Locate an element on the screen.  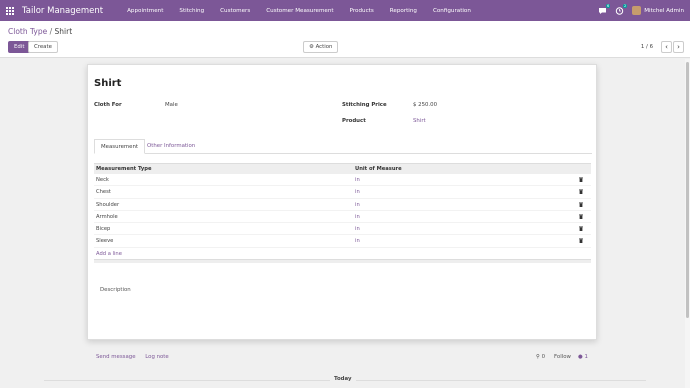
measurement-type-cell: Neck is located at coordinates (102, 180).